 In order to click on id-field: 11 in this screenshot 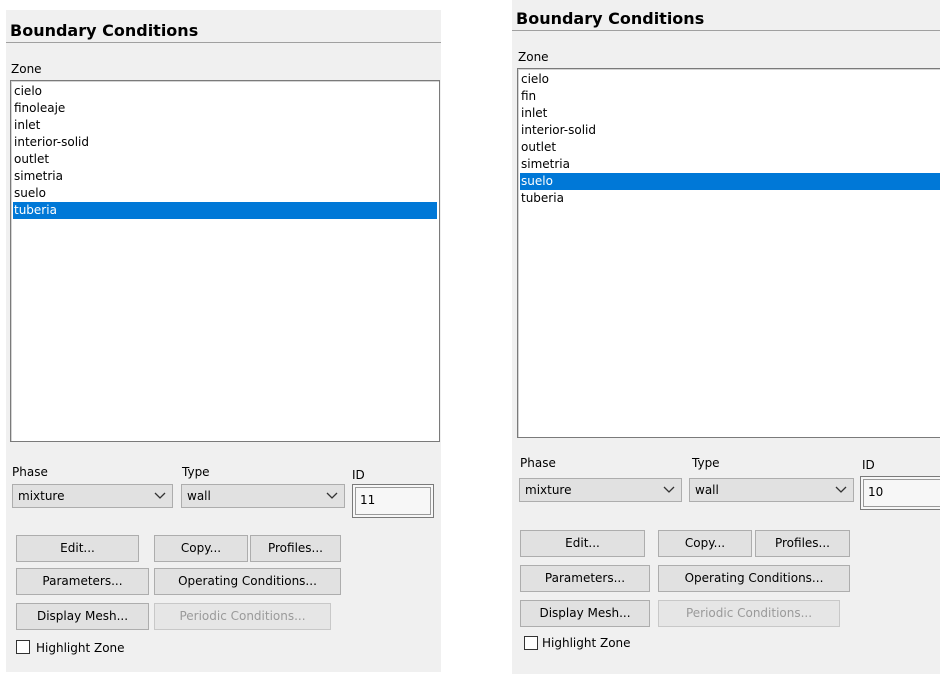, I will do `click(393, 501)`.